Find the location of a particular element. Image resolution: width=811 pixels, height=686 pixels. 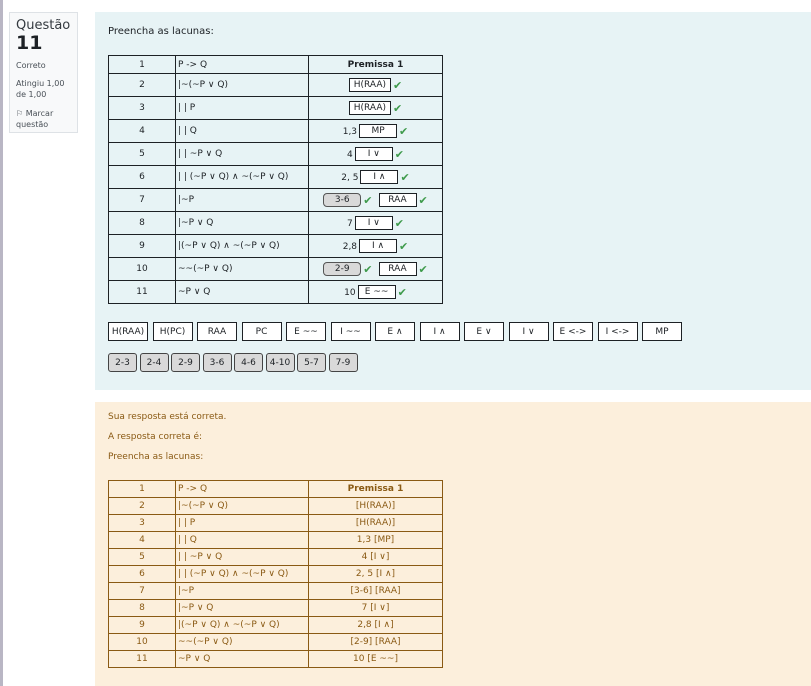

rule-token: I <-> is located at coordinates (617, 331).